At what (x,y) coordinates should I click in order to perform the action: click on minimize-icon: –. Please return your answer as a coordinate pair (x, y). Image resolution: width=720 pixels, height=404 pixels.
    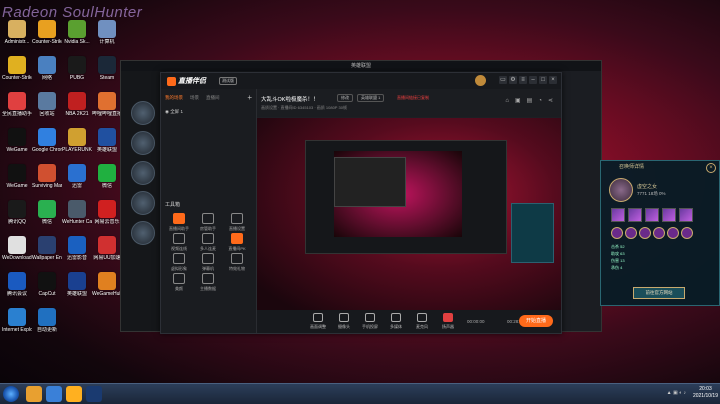
    Looking at the image, I should click on (533, 80).